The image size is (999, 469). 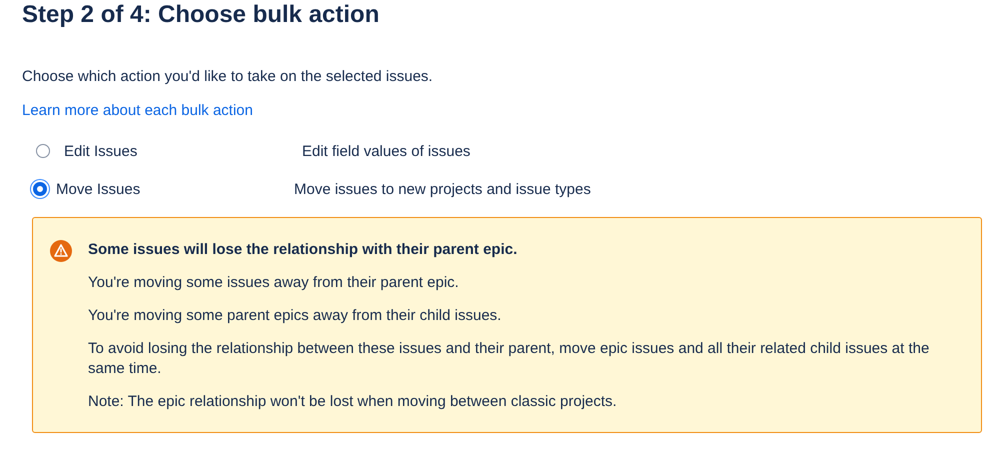 I want to click on option-description: Move issues to new projects and issue types, so click(x=442, y=189).